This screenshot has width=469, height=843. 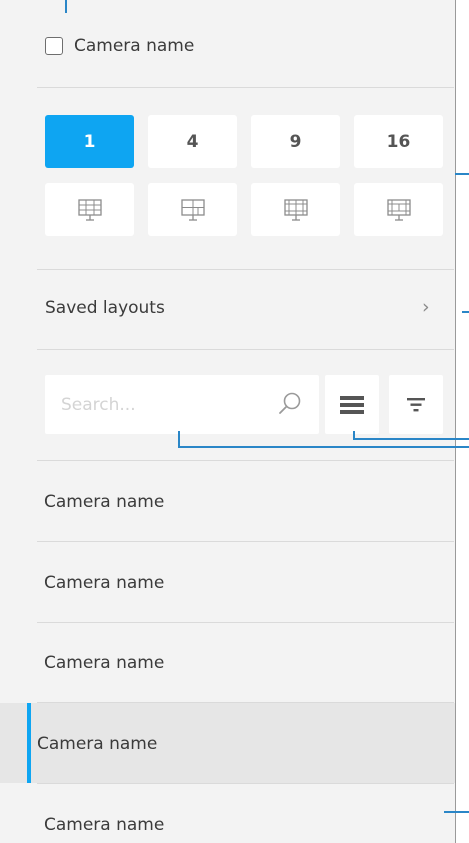 I want to click on search-input, so click(x=155, y=404).